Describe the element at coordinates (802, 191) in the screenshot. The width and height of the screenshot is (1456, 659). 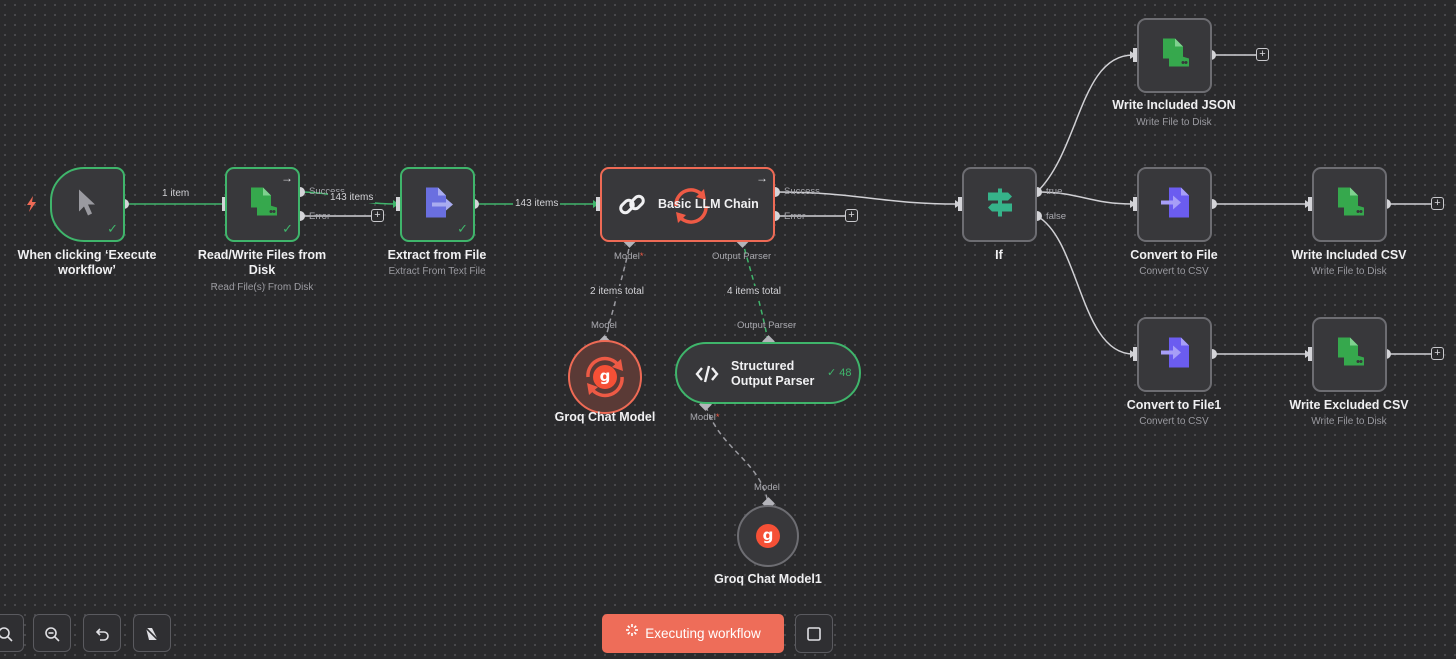
I see `output-success-label: Success` at that location.